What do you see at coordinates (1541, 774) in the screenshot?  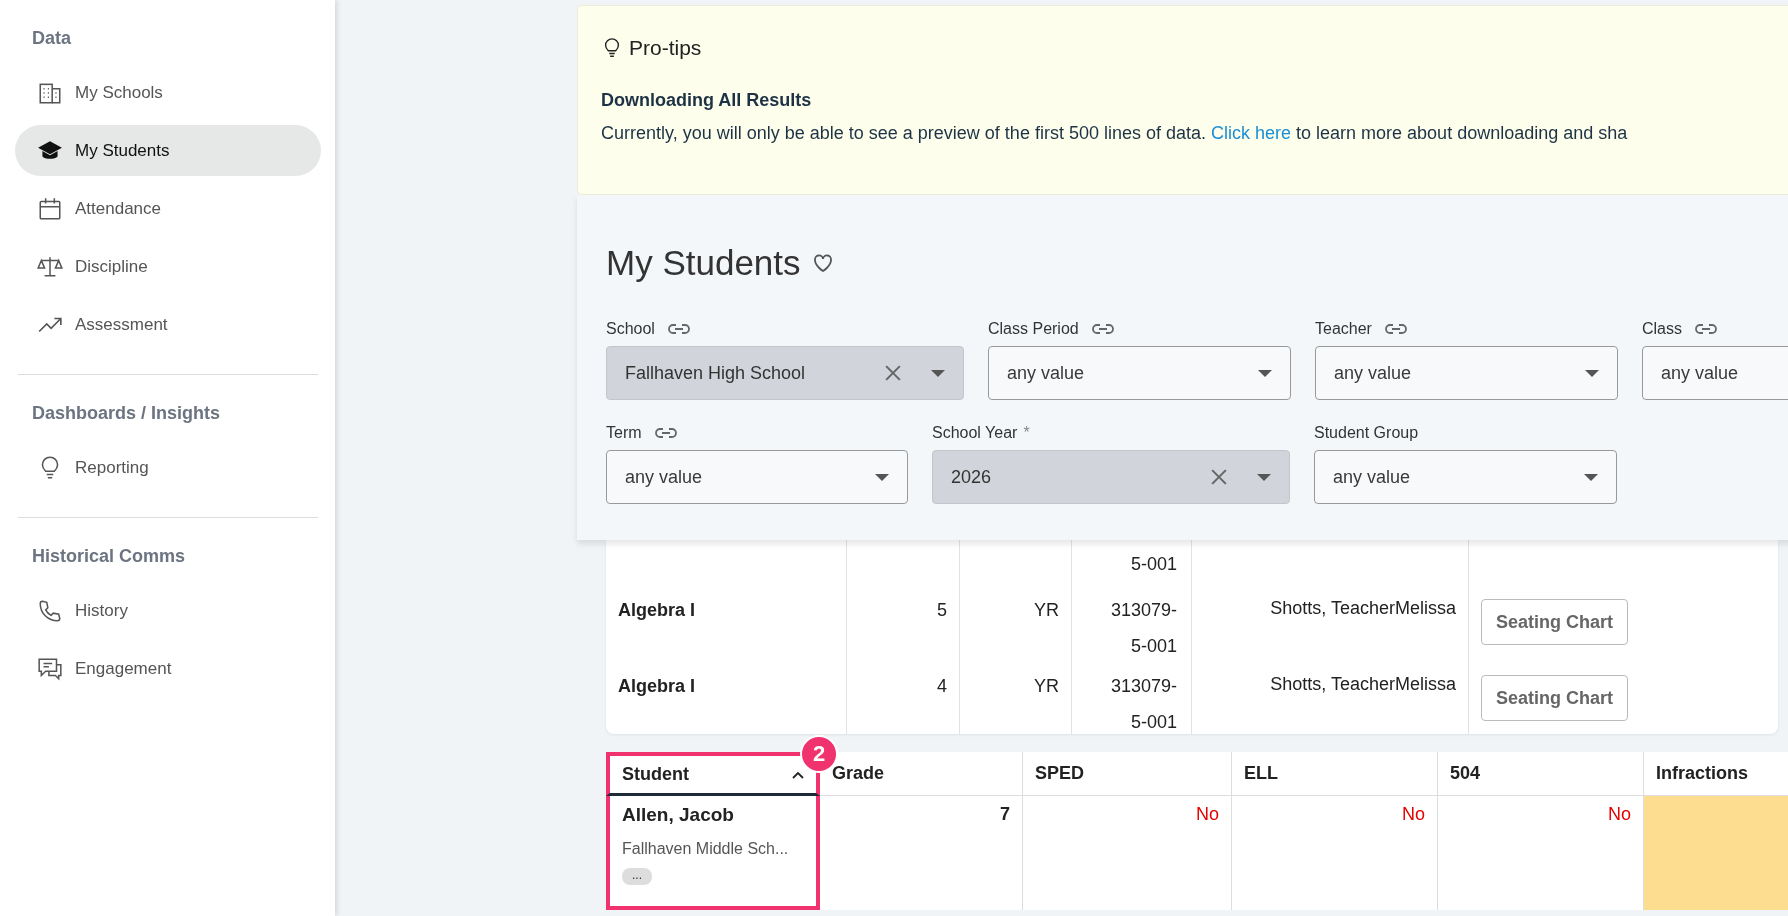 I see `column-header: 504` at bounding box center [1541, 774].